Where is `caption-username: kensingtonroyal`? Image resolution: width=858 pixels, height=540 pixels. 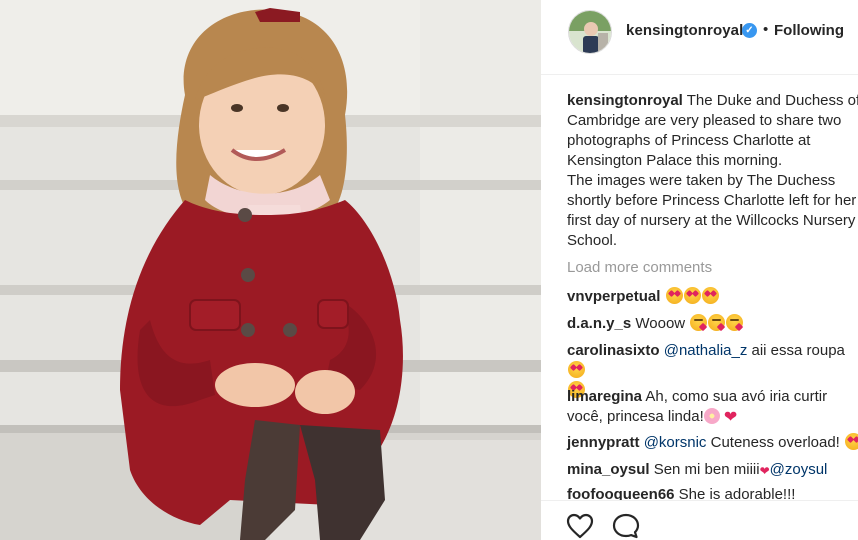
caption-username: kensingtonroyal is located at coordinates (625, 100).